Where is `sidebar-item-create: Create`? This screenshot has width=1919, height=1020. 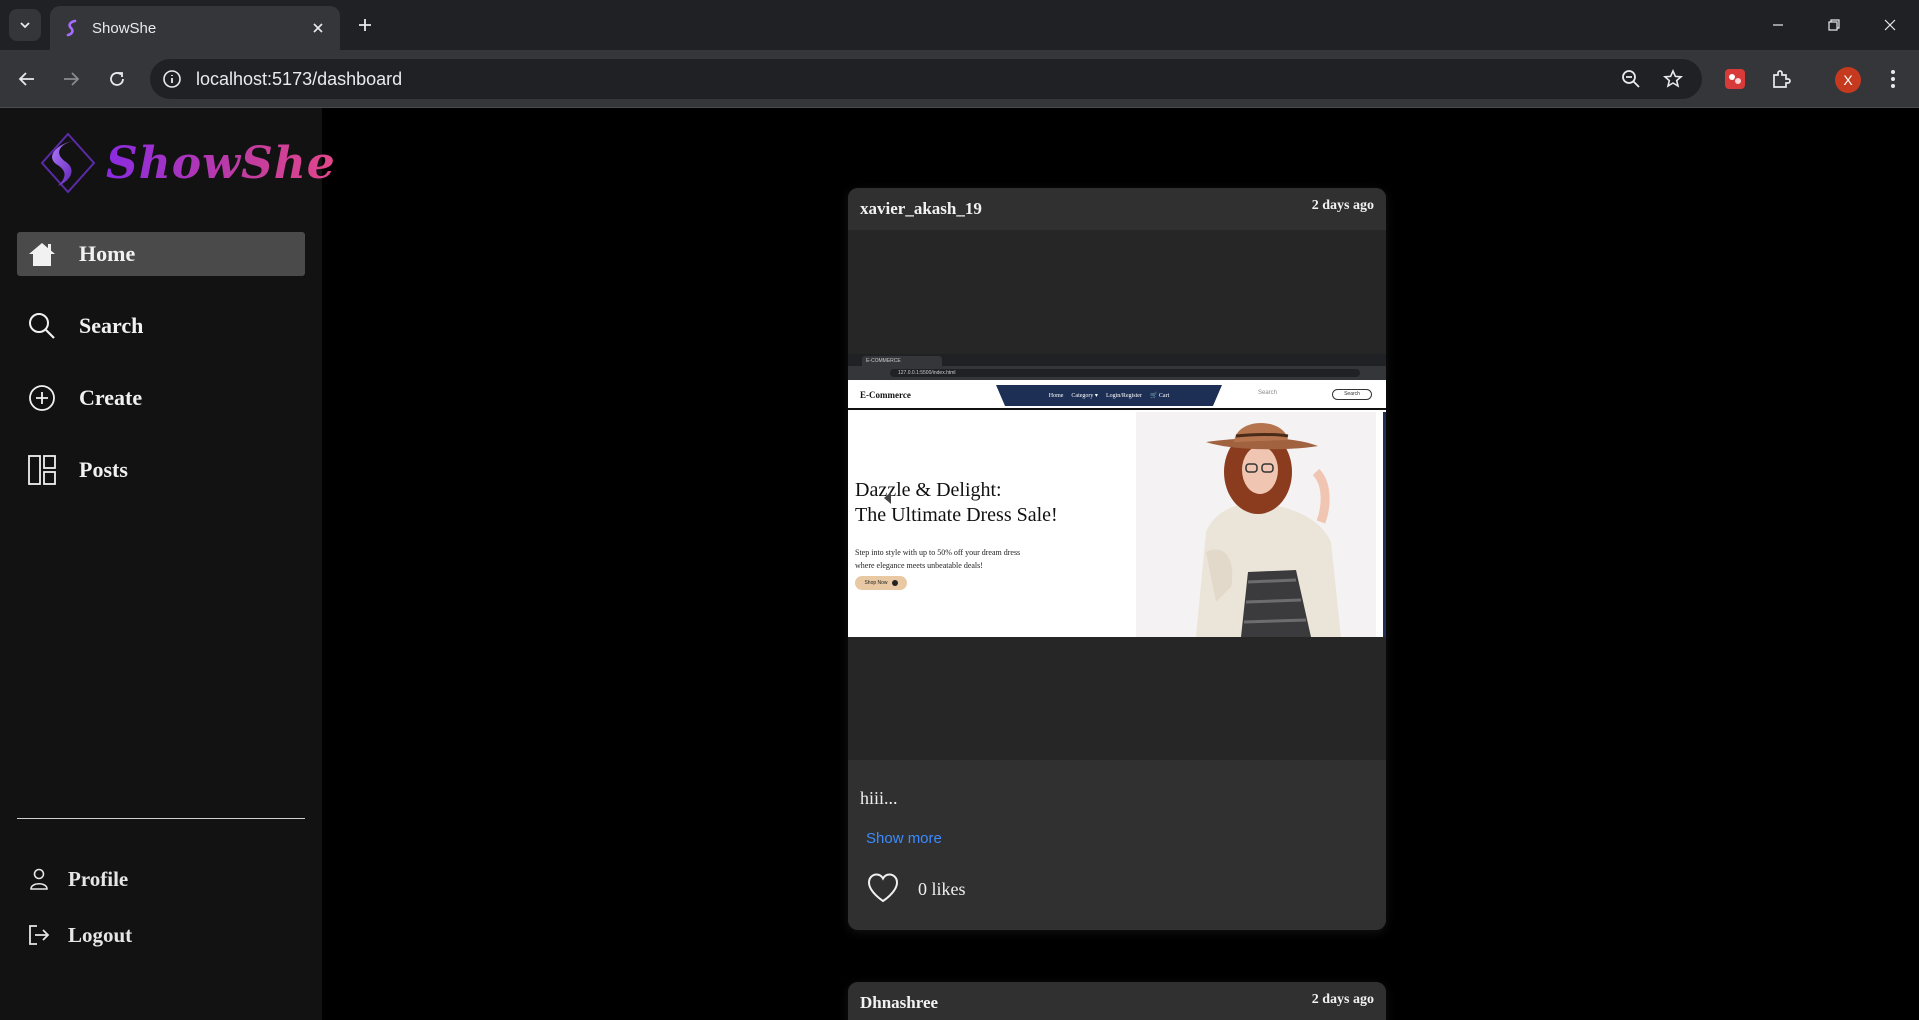
sidebar-item-create: Create is located at coordinates (161, 398).